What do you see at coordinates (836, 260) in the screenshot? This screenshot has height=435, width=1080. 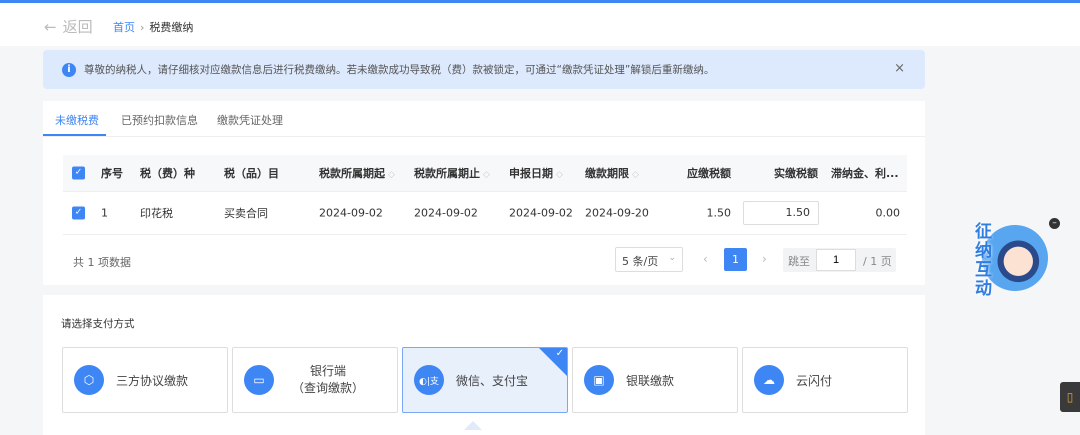 I see `jump-page-input` at bounding box center [836, 260].